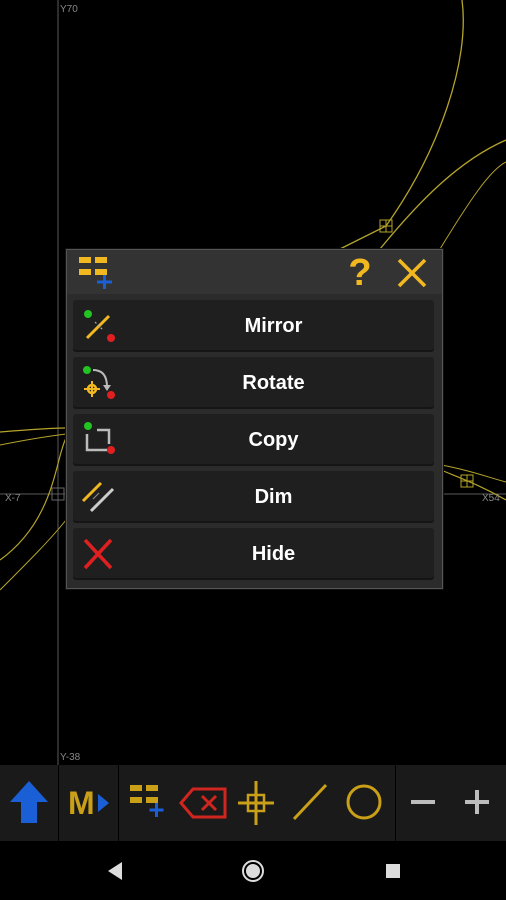  I want to click on menu-m-button: M, so click(88, 803).